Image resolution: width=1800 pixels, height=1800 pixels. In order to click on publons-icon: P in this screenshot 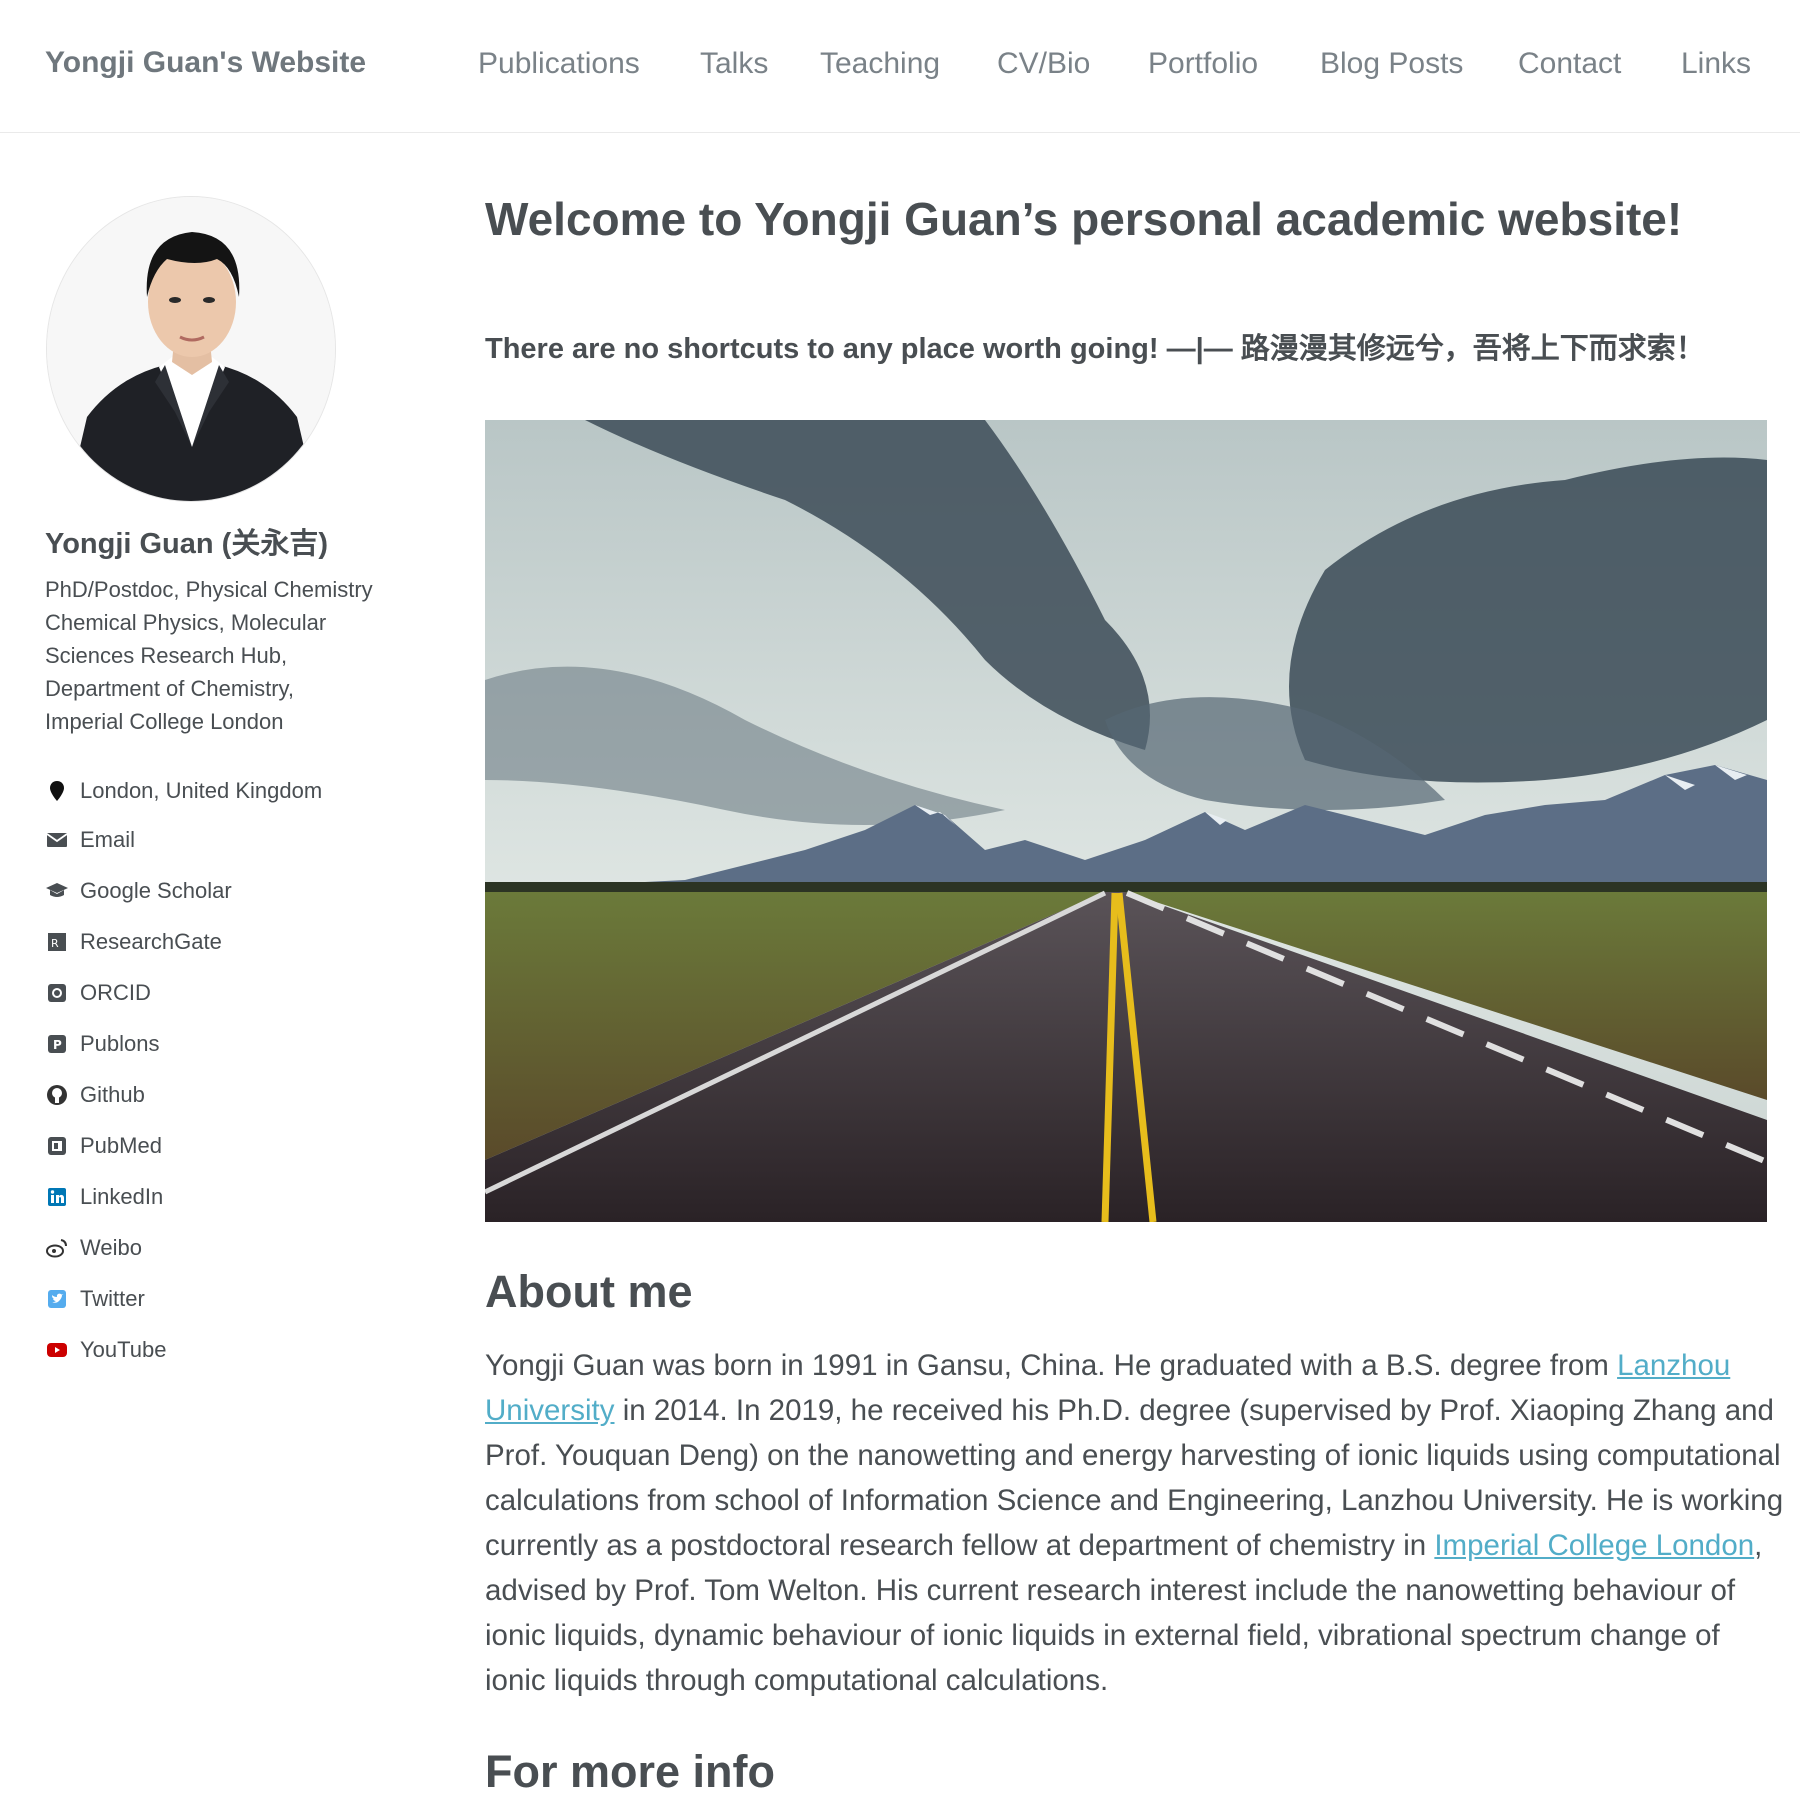, I will do `click(57, 1044)`.